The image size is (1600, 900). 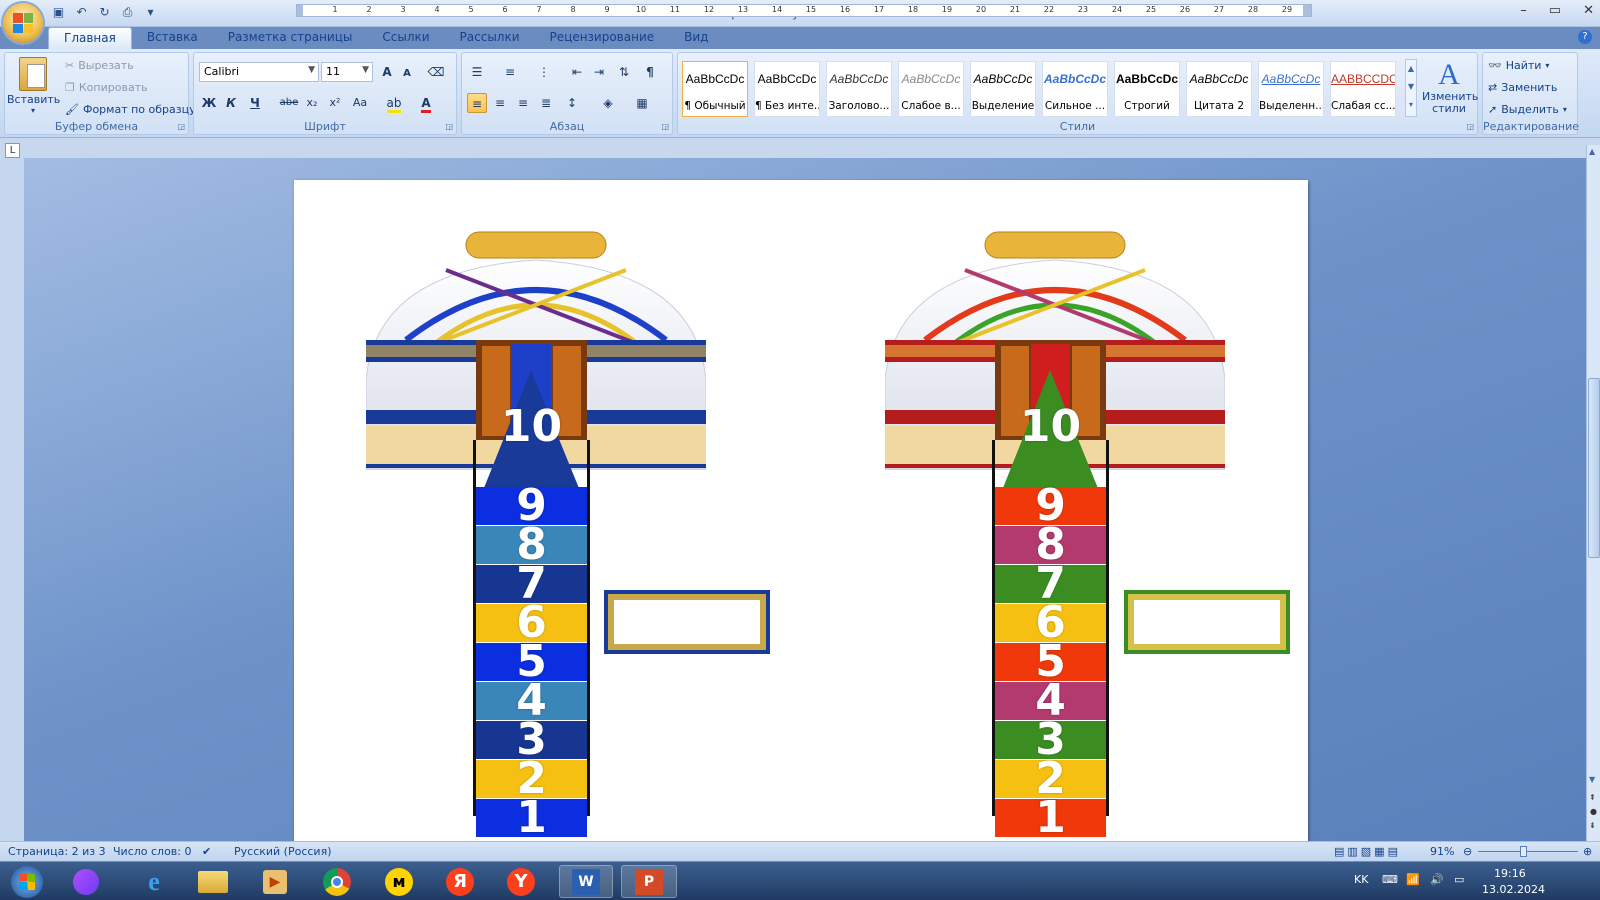 What do you see at coordinates (715, 89) in the screenshot?
I see `style-gallery-item: AaBbCcDc ¶ Обычный` at bounding box center [715, 89].